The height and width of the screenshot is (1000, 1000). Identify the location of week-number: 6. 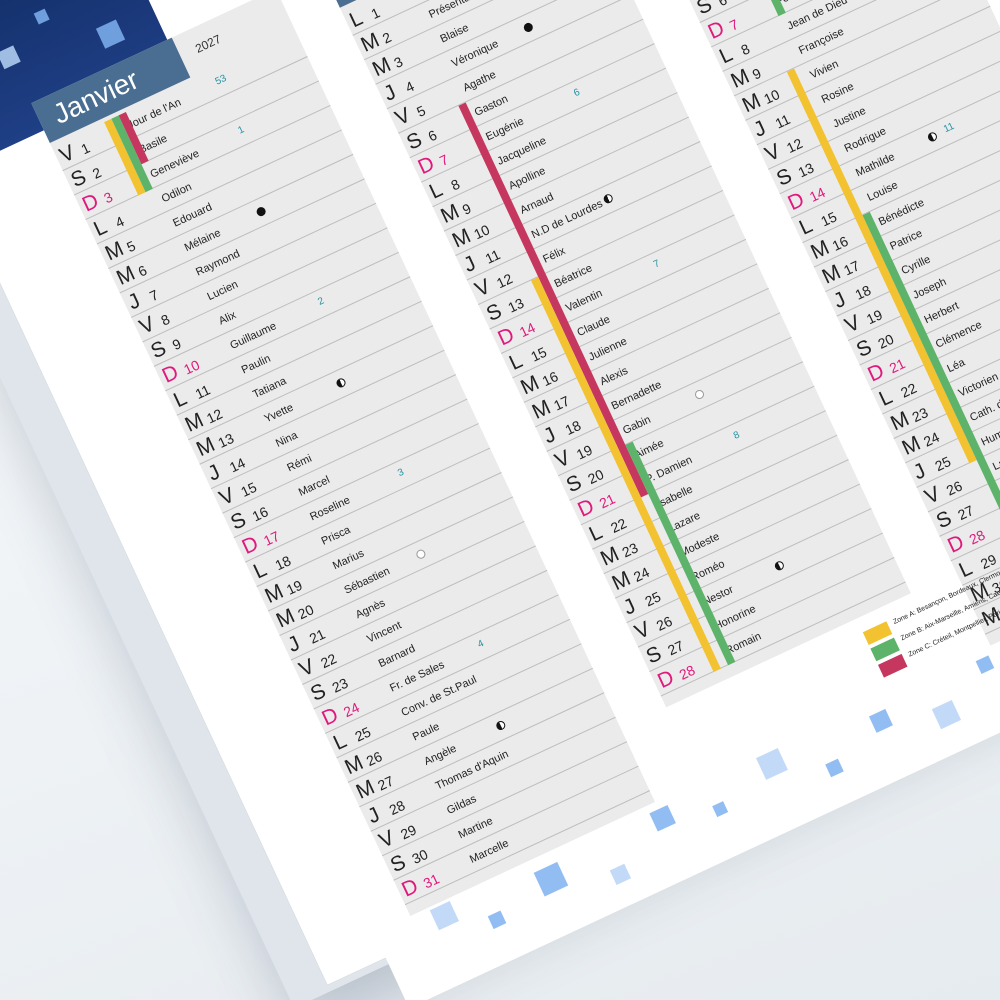
(577, 93).